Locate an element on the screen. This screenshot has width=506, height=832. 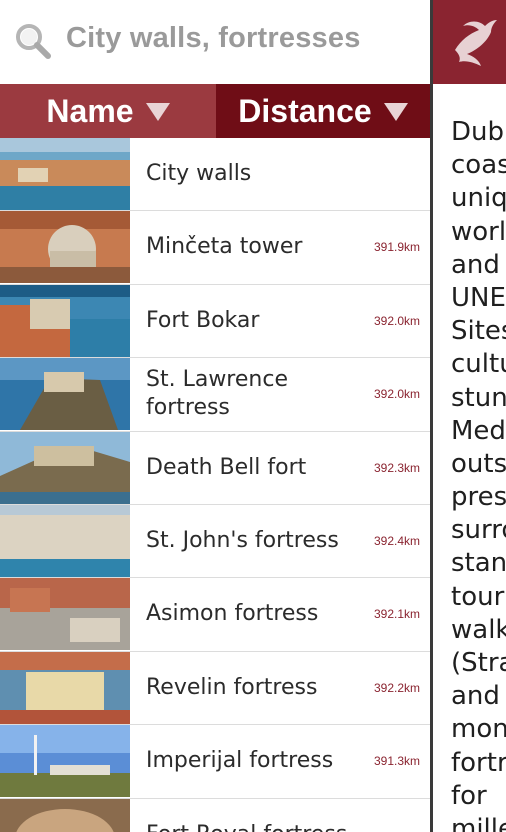
description-line: coas is located at coordinates (478, 165).